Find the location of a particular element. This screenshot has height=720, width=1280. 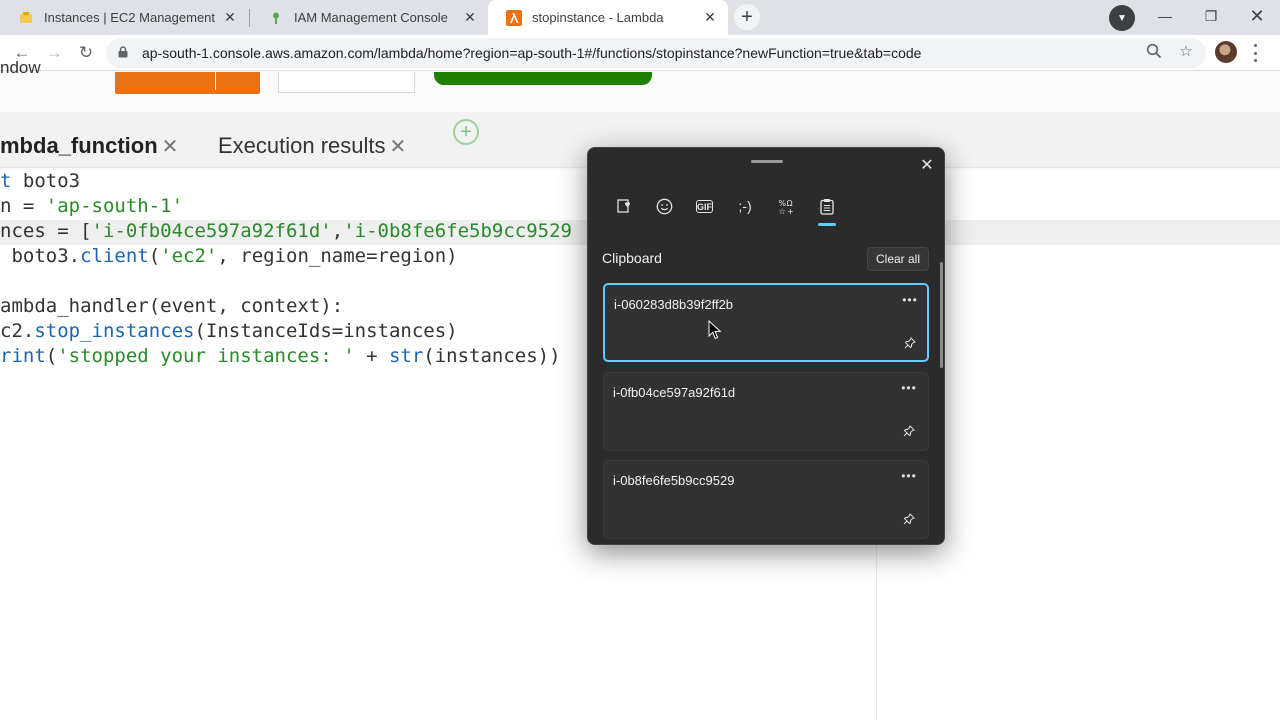

minimize-icon: — is located at coordinates (1165, 16).